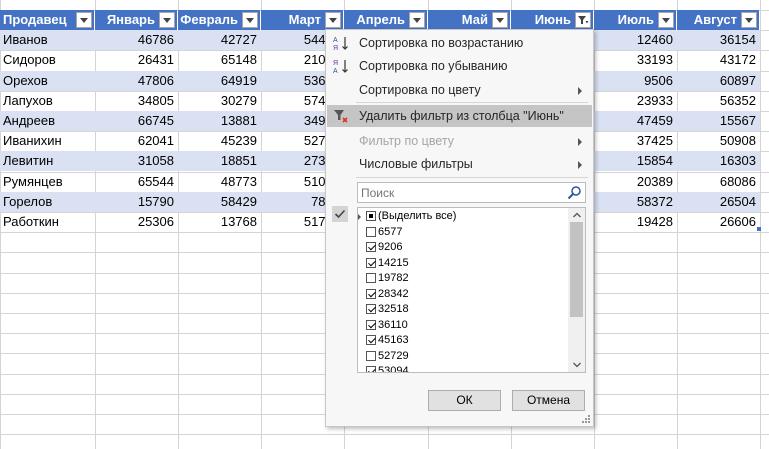 Image resolution: width=769 pixels, height=449 pixels. Describe the element at coordinates (47, 40) in the screenshot. I see `seller-cell: Иванов` at that location.